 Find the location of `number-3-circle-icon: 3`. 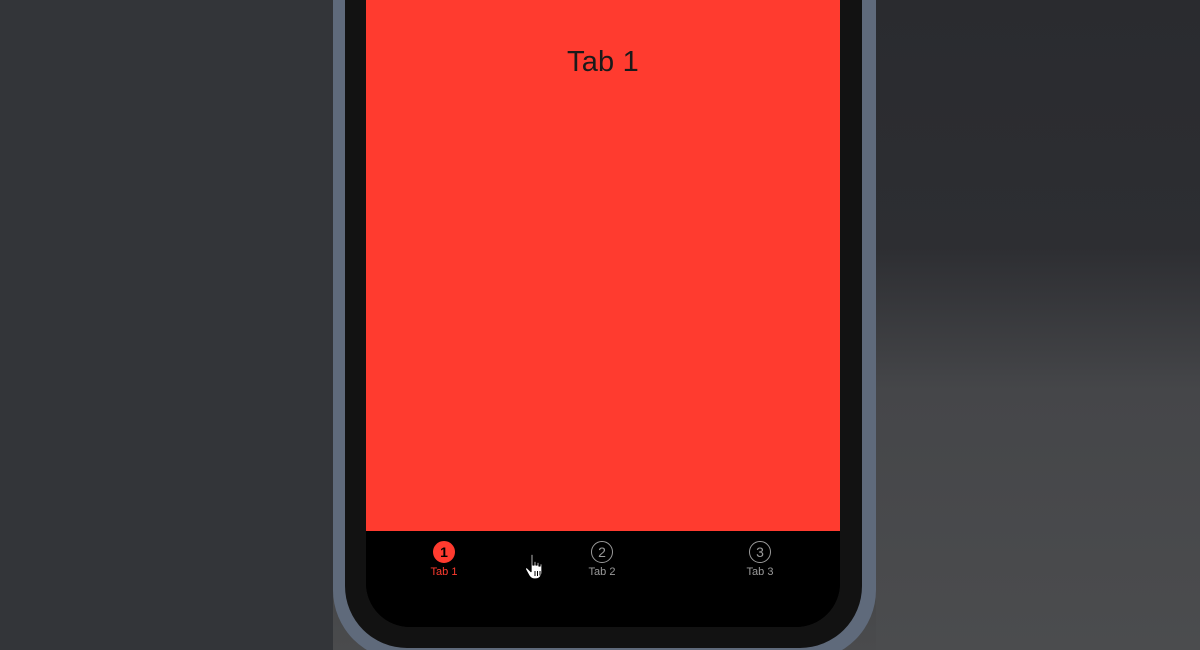

number-3-circle-icon: 3 is located at coordinates (760, 552).